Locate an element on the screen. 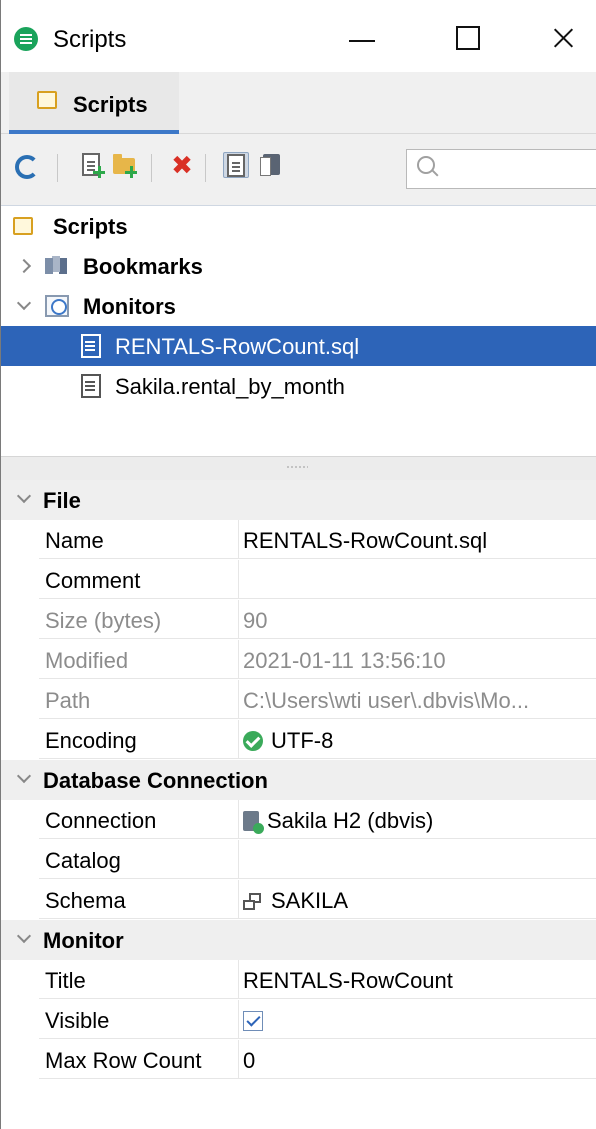 The width and height of the screenshot is (596, 1129). search-scripts-icon is located at coordinates (236, 165).